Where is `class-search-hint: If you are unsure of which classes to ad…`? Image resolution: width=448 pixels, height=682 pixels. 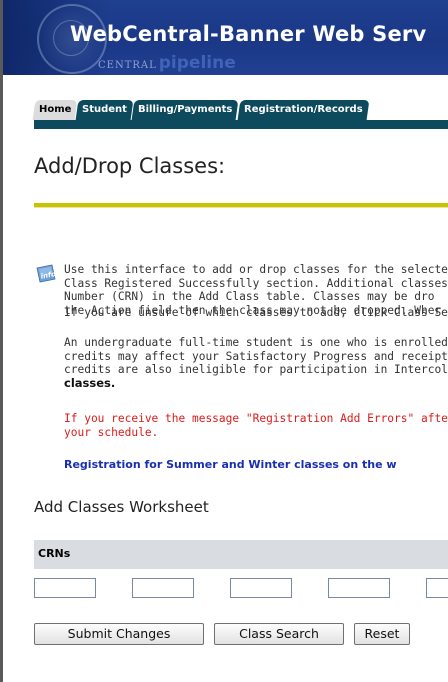 class-search-hint: If you are unsure of which classes to ad… is located at coordinates (256, 312).